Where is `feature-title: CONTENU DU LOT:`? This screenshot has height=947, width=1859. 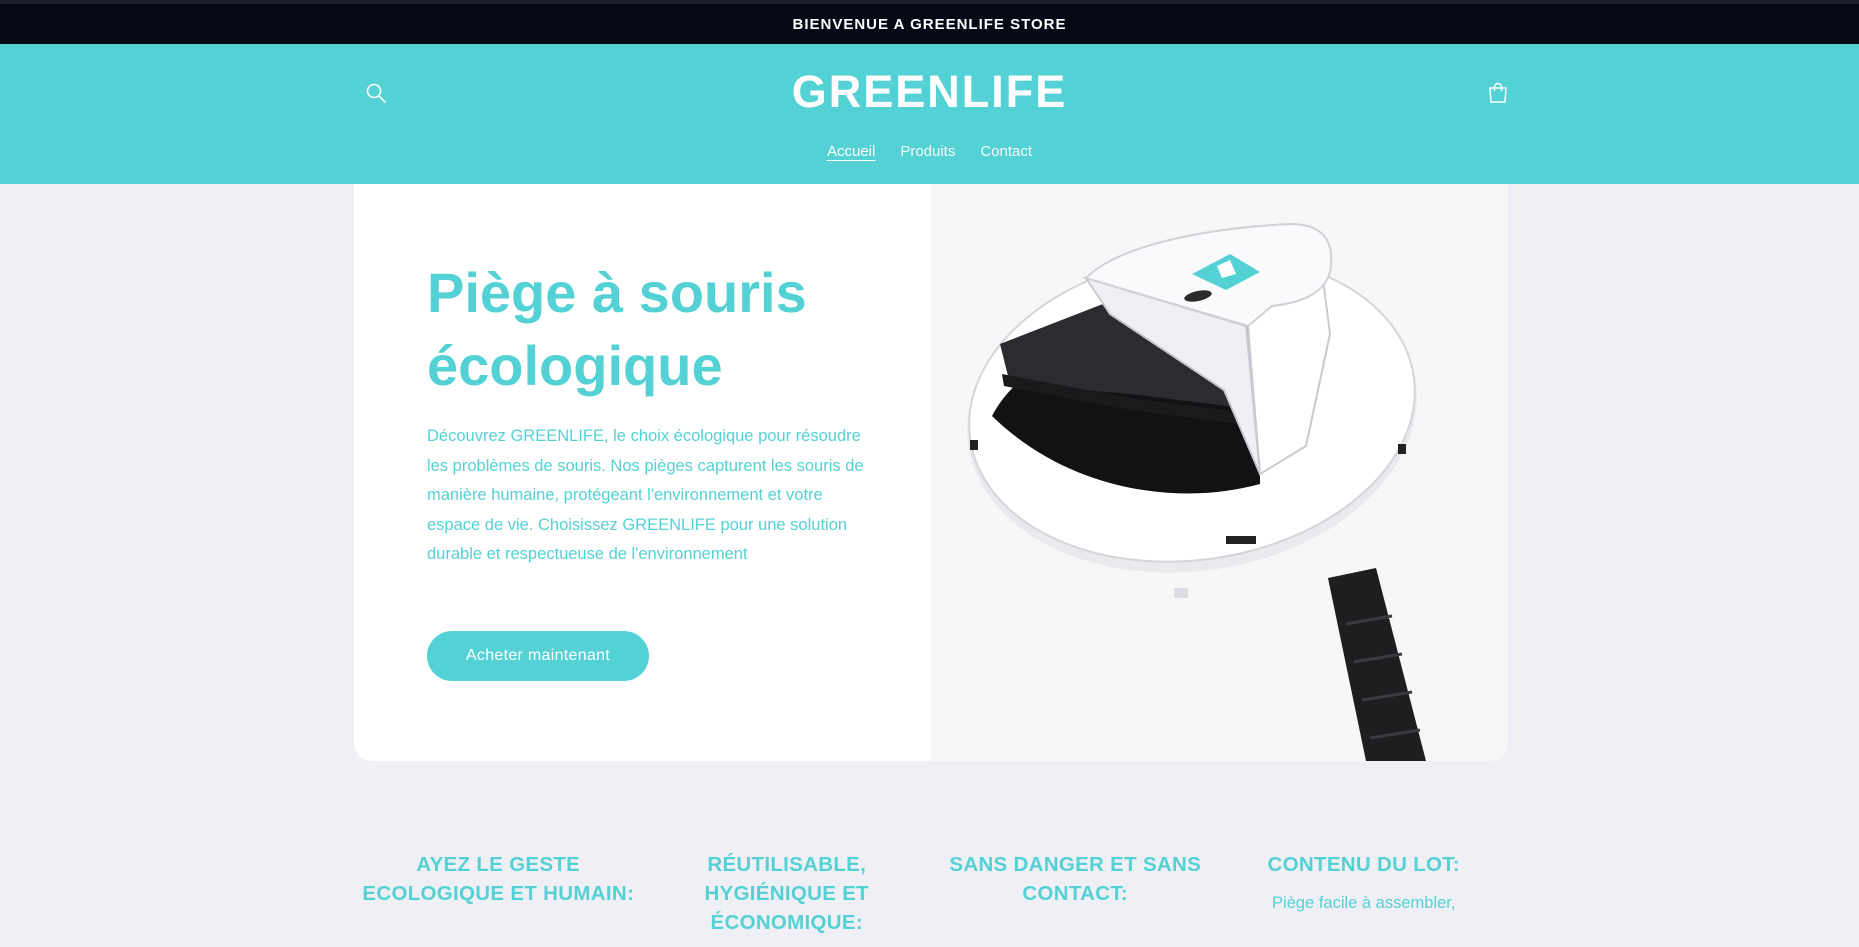
feature-title: CONTENU DU LOT: is located at coordinates (1363, 864).